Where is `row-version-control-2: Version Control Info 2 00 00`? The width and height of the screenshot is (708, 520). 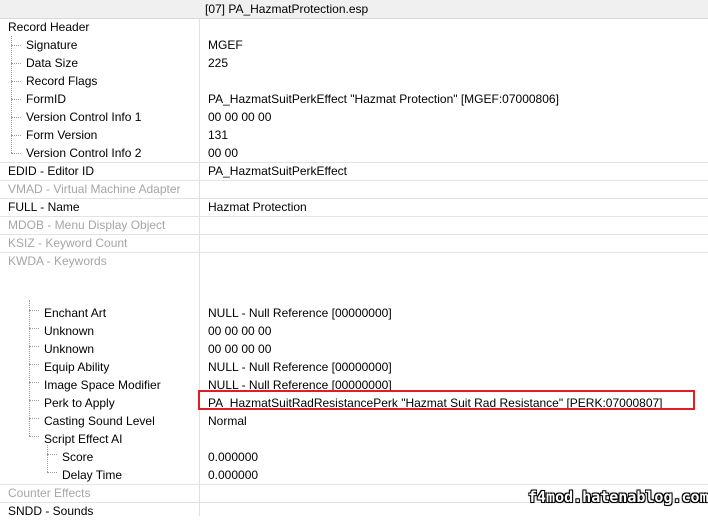 row-version-control-2: Version Control Info 2 00 00 is located at coordinates (354, 153).